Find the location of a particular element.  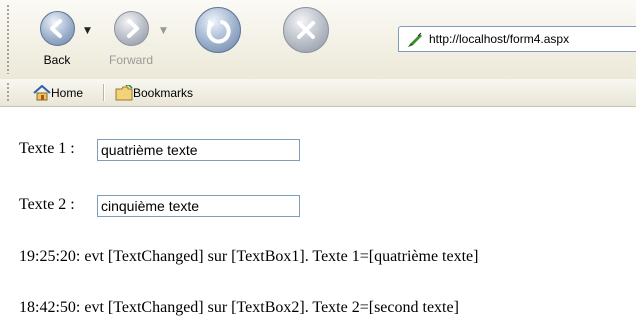

bookmarks-link: Bookmarks is located at coordinates (160, 93).